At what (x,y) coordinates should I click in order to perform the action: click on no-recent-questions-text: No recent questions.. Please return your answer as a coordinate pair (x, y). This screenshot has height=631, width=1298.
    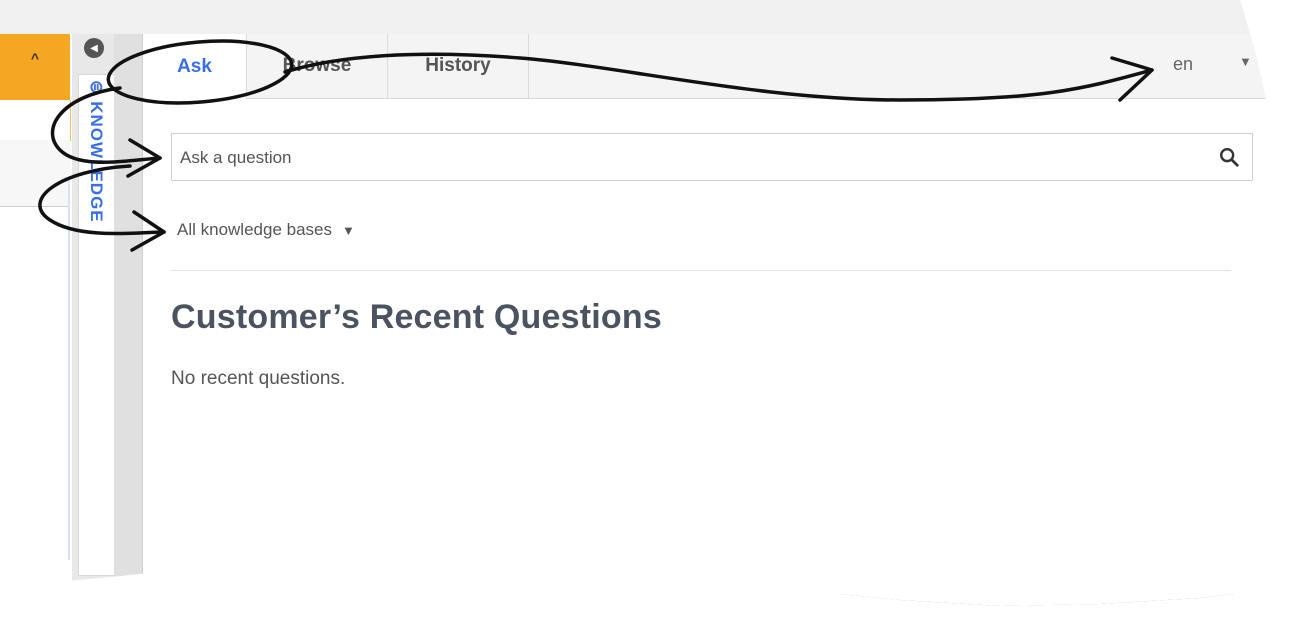
    Looking at the image, I should click on (258, 378).